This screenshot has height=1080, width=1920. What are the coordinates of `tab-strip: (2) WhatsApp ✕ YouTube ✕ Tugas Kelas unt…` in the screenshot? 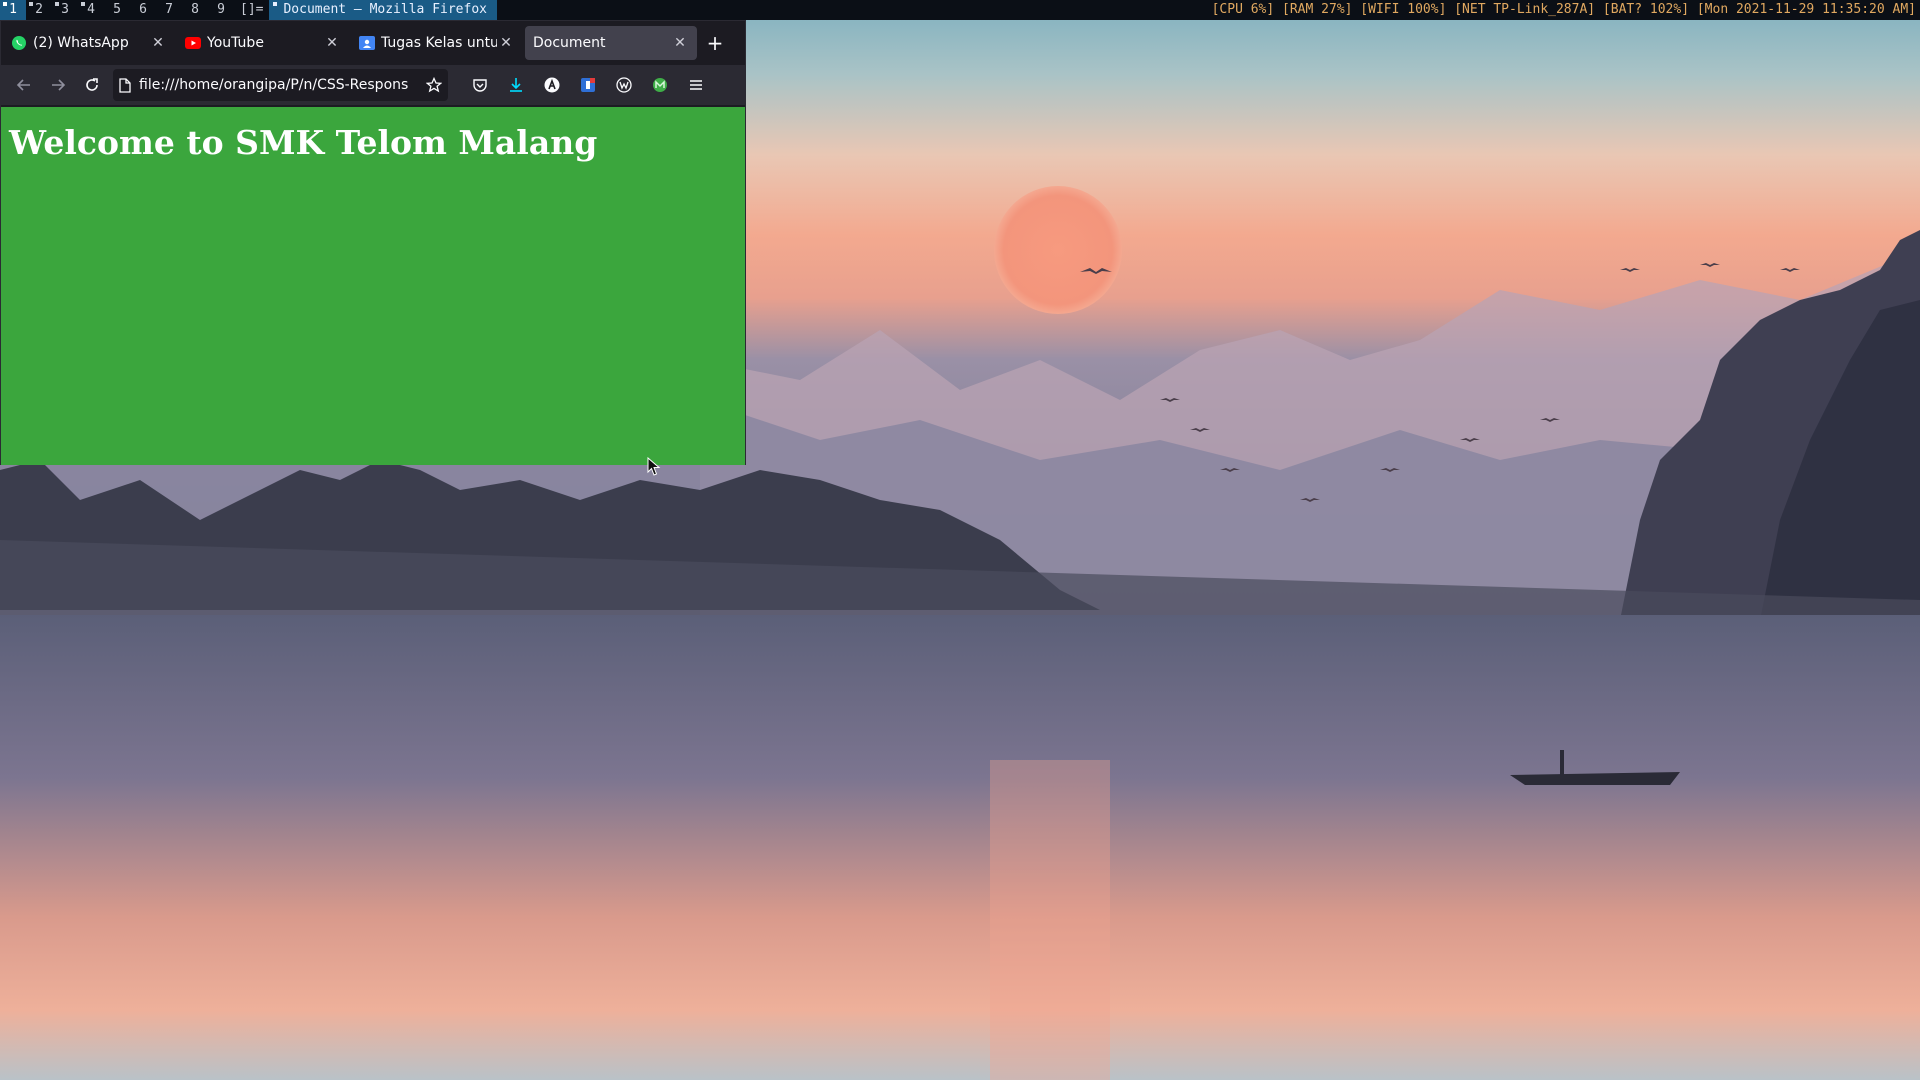 It's located at (373, 43).